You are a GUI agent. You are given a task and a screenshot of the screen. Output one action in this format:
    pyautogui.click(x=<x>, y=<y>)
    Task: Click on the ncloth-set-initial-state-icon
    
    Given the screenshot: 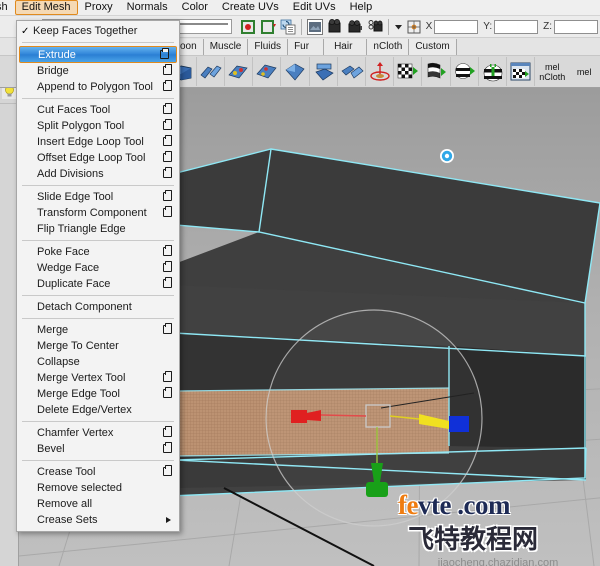 What is the action you would take?
    pyautogui.click(x=494, y=71)
    